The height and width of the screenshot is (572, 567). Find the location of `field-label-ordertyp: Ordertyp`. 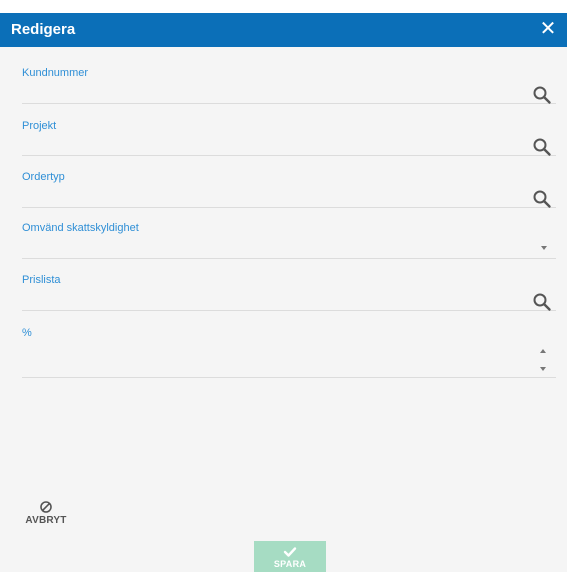

field-label-ordertyp: Ordertyp is located at coordinates (43, 177).